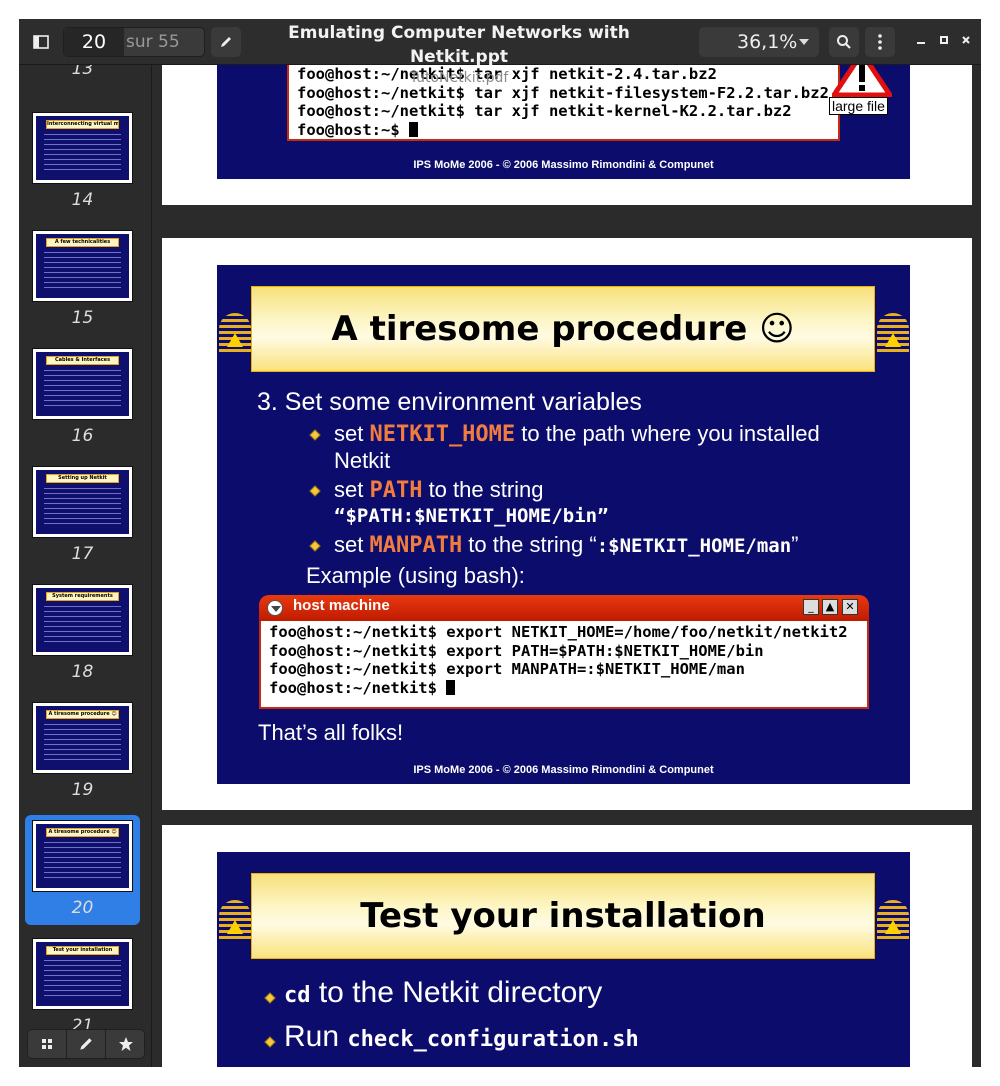 This screenshot has height=1086, width=1000. I want to click on thumbnail-number: 20, so click(82, 908).